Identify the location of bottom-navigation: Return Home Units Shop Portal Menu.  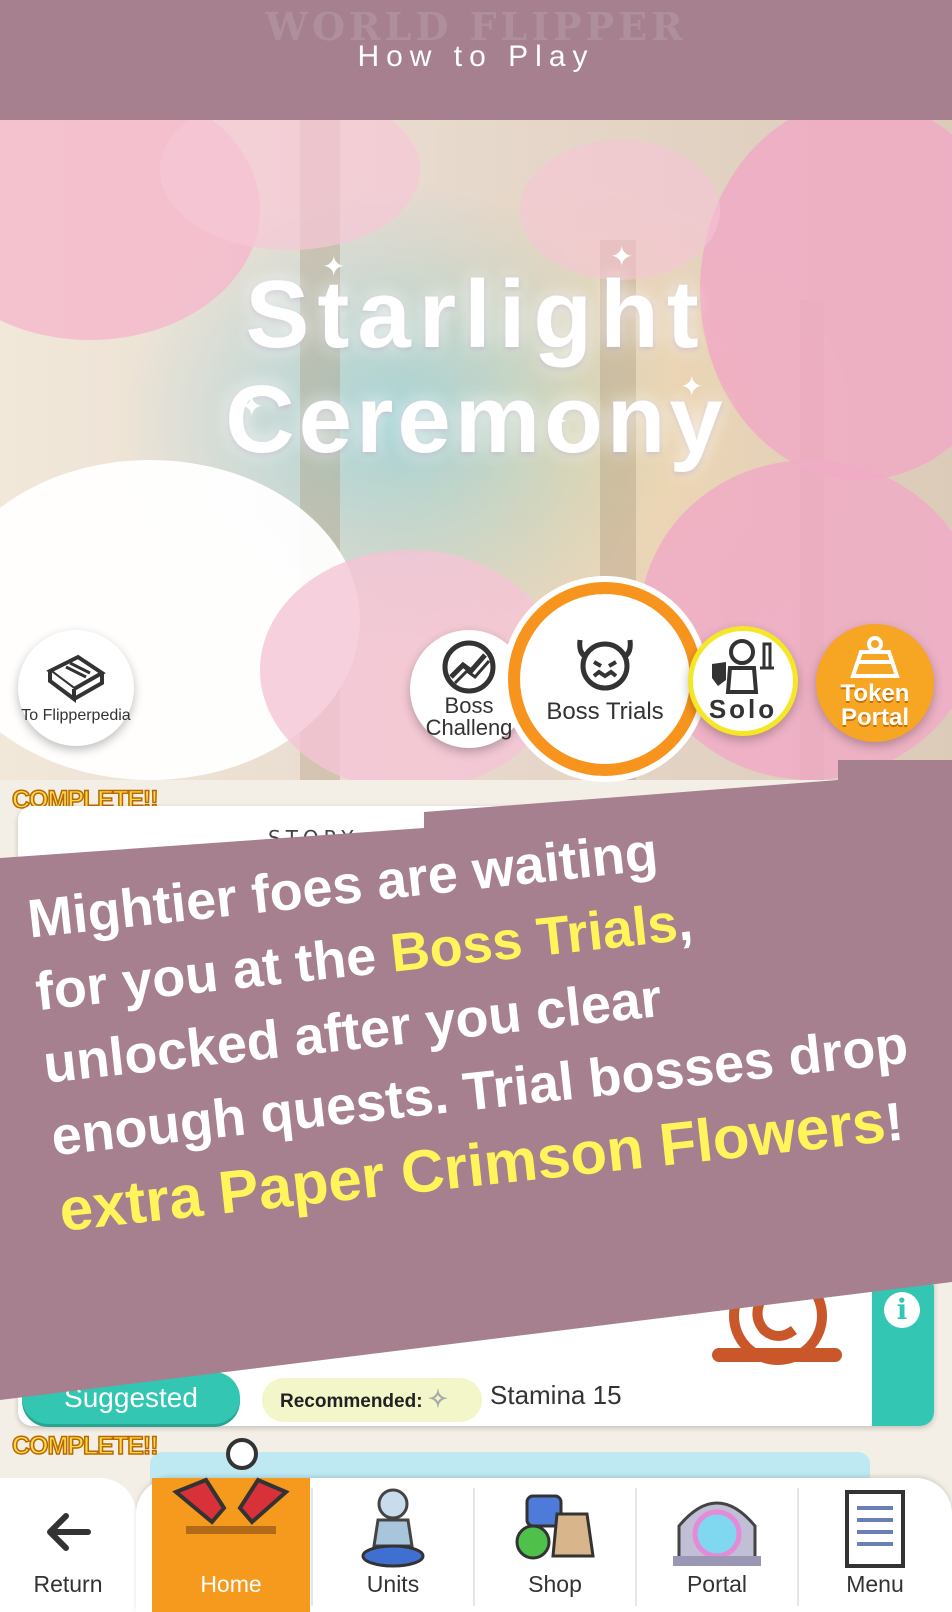
(476, 1525).